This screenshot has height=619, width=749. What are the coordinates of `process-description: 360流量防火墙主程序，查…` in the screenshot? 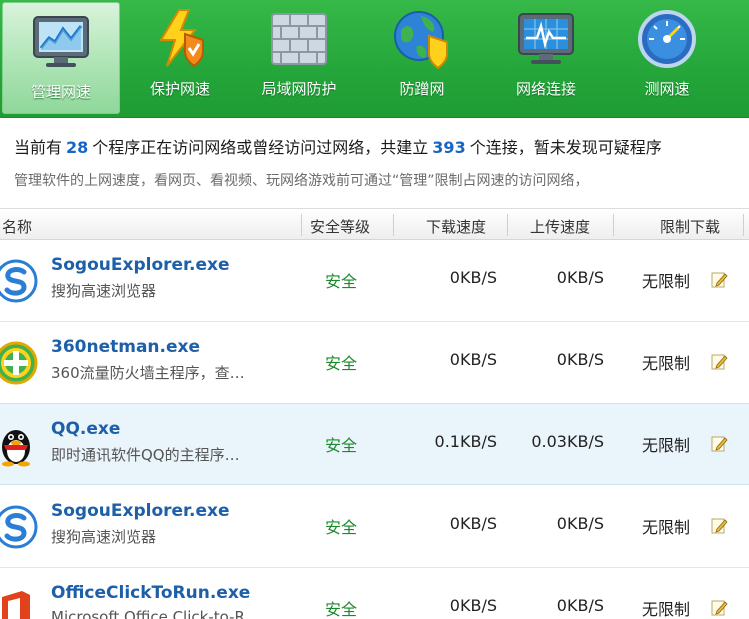 It's located at (148, 373).